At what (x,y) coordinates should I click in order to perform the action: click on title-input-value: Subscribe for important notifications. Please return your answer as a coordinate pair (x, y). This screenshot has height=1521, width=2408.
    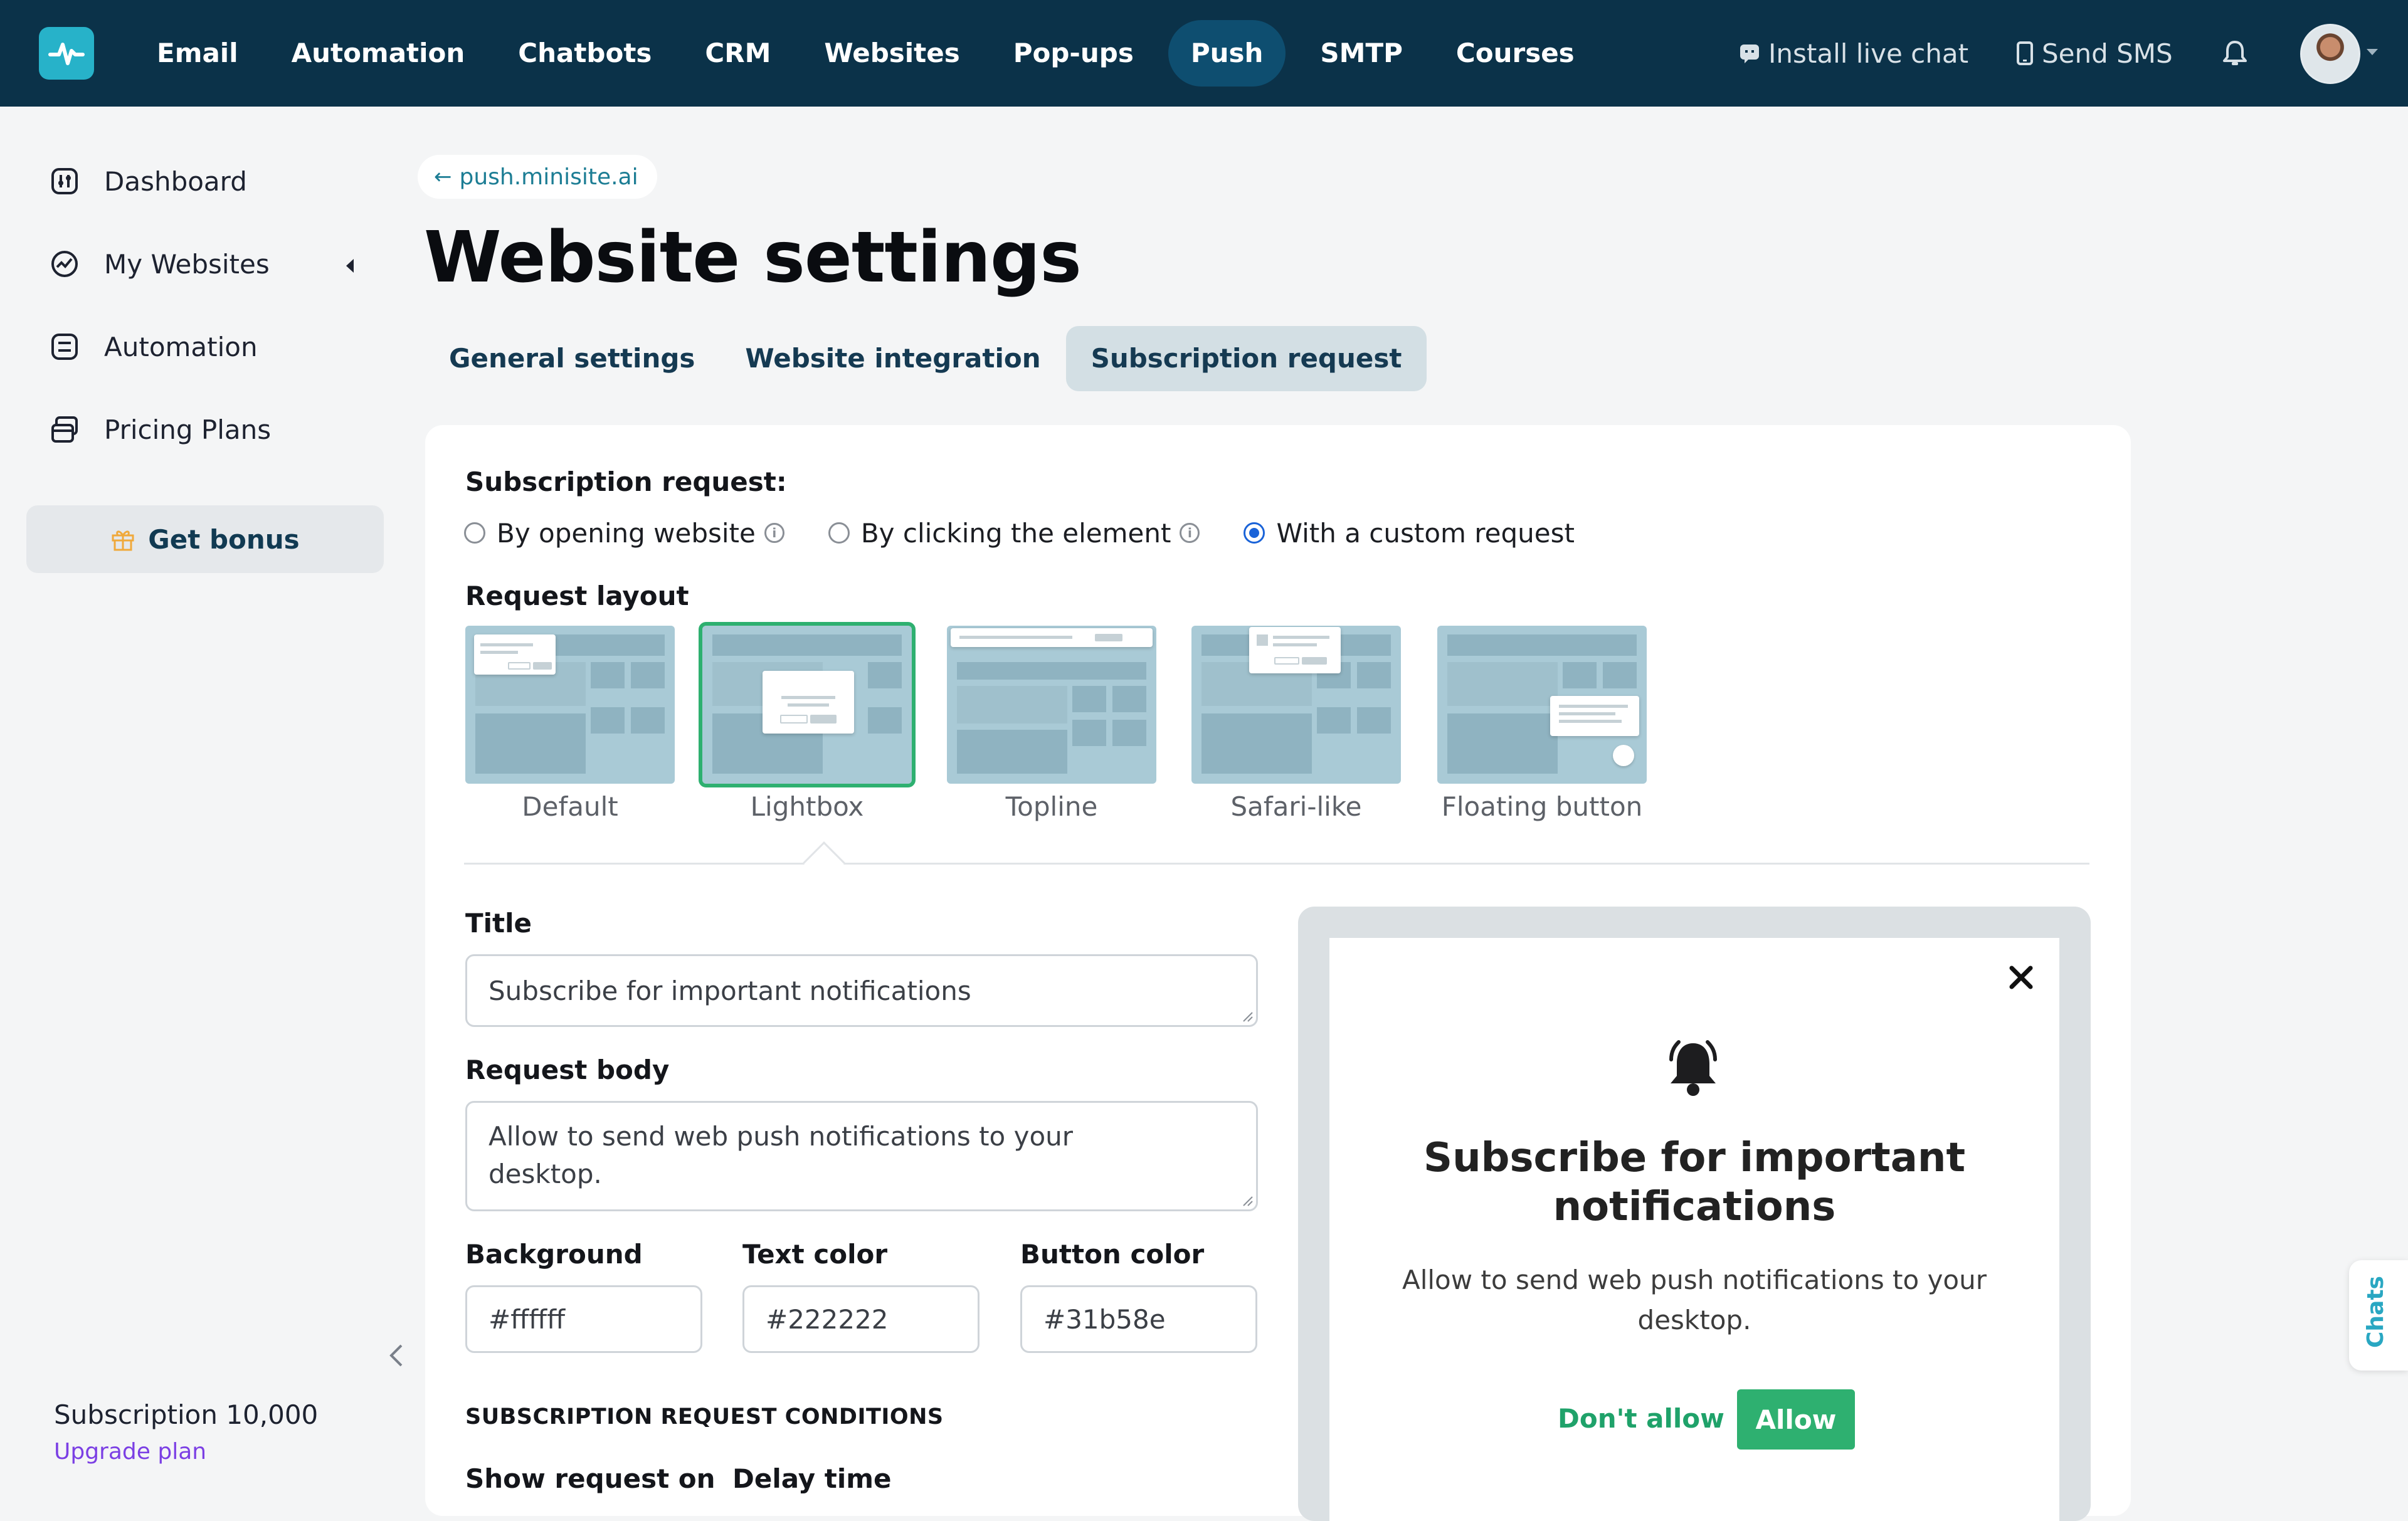
    Looking at the image, I should click on (729, 991).